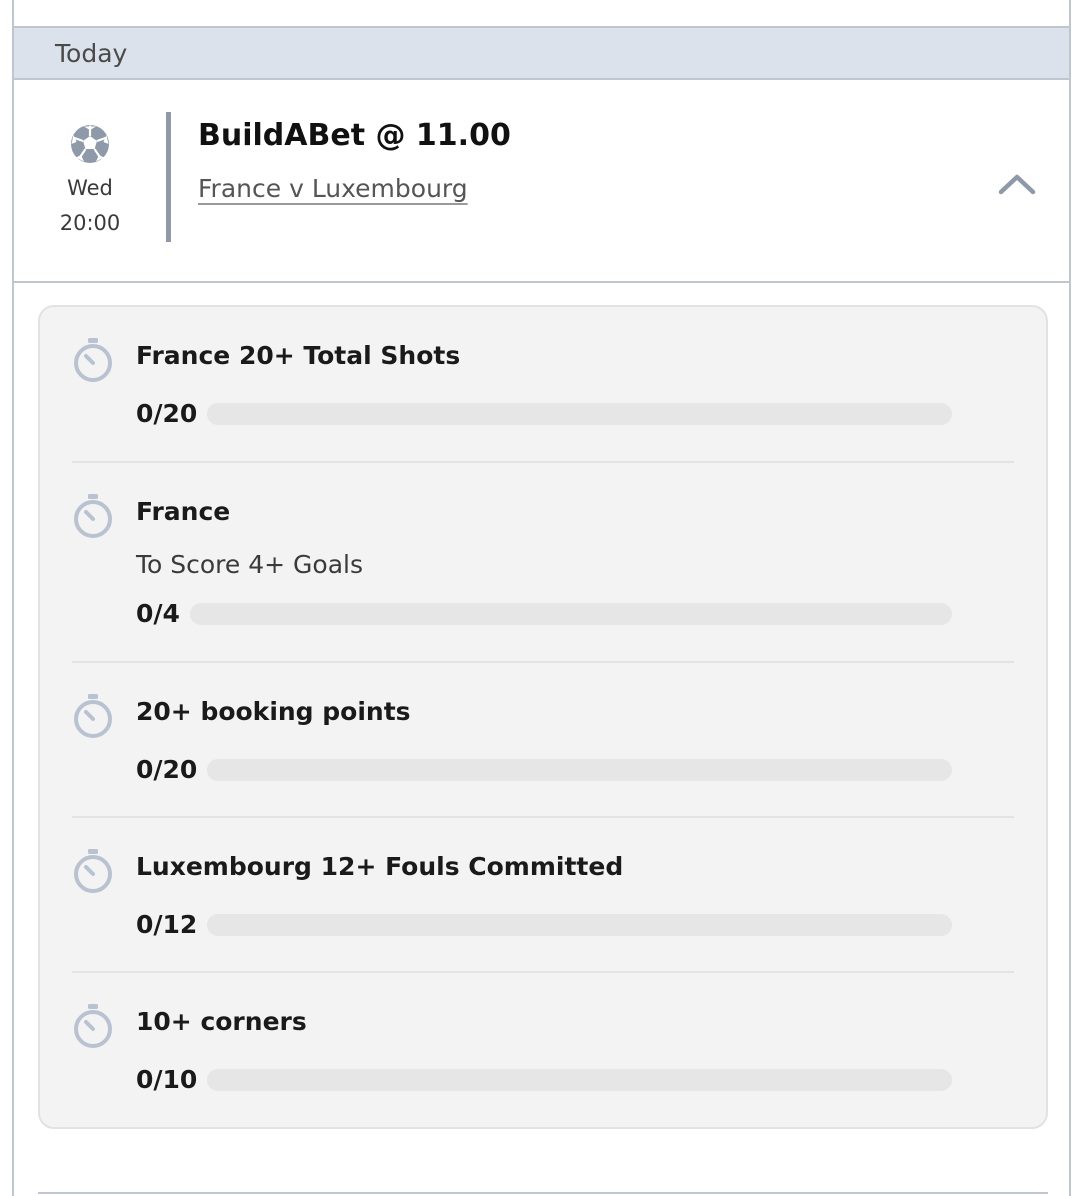  Describe the element at coordinates (543, 740) in the screenshot. I see `bet-leg: 20+ booking points 0/20` at that location.